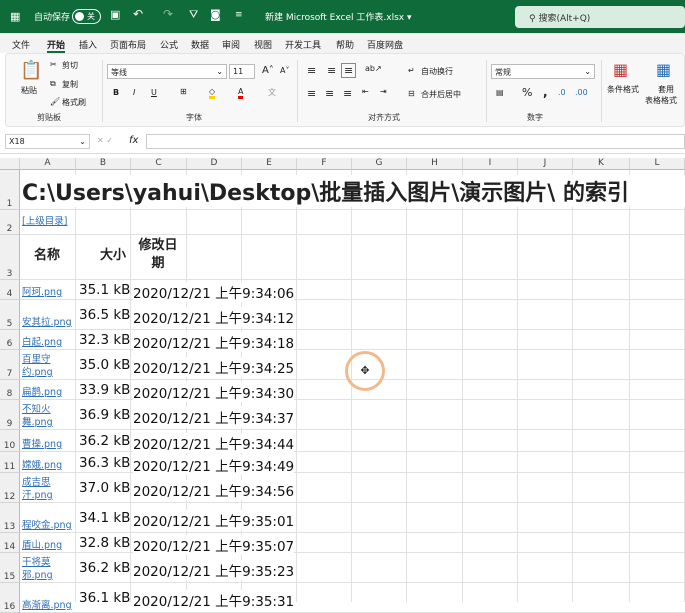  Describe the element at coordinates (200, 44) in the screenshot. I see `tab-data: 数据` at that location.